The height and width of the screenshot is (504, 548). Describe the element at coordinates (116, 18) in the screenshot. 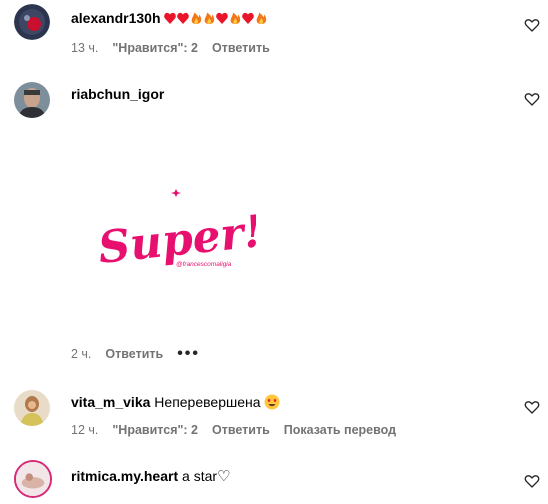

I see `comment-username: alexandr130h` at that location.